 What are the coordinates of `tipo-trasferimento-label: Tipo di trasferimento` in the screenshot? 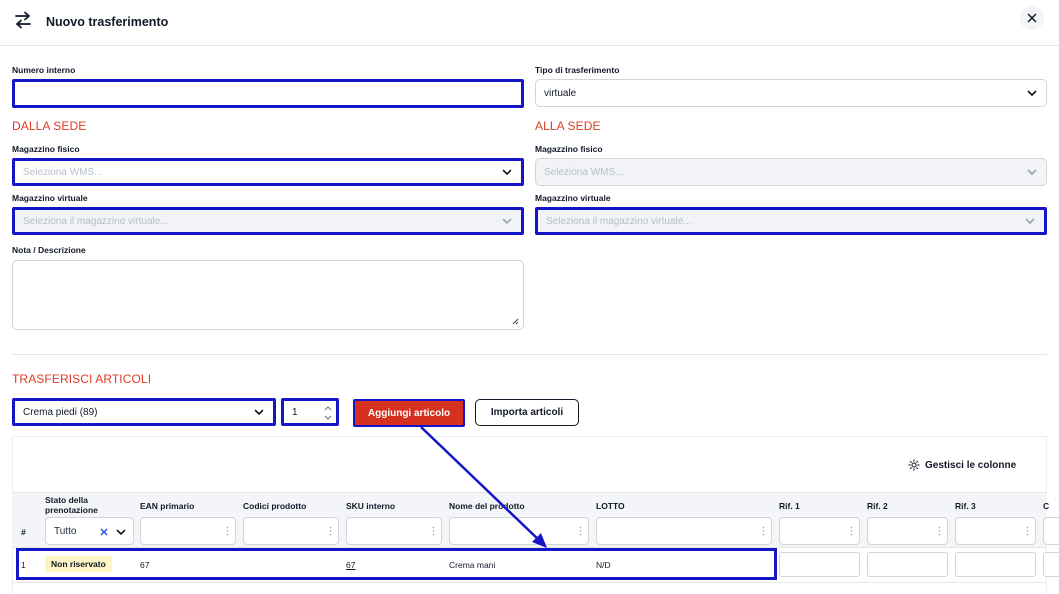 It's located at (577, 70).